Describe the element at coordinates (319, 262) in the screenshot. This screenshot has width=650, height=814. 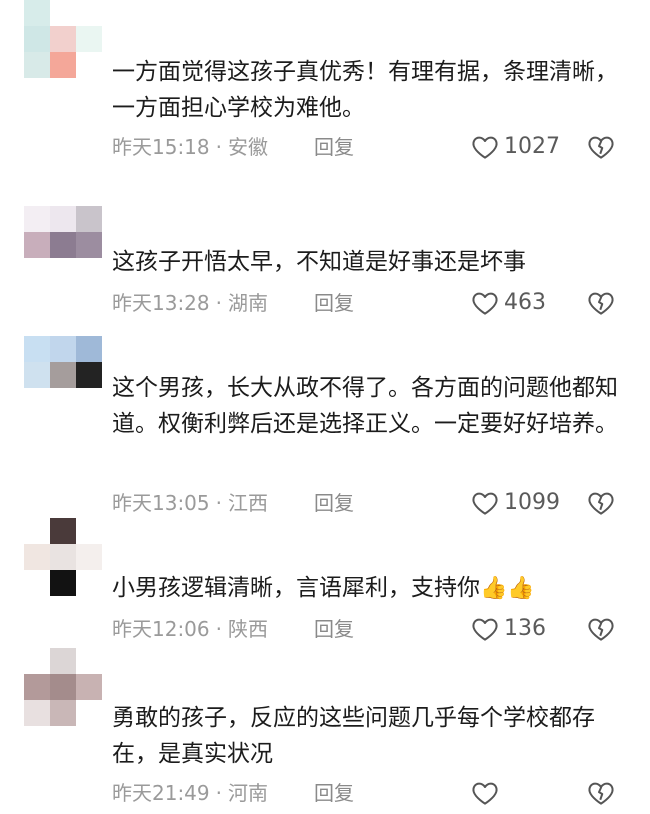
I see `comment-text: 这孩子开悟太早，不知道是好事还是坏事` at that location.